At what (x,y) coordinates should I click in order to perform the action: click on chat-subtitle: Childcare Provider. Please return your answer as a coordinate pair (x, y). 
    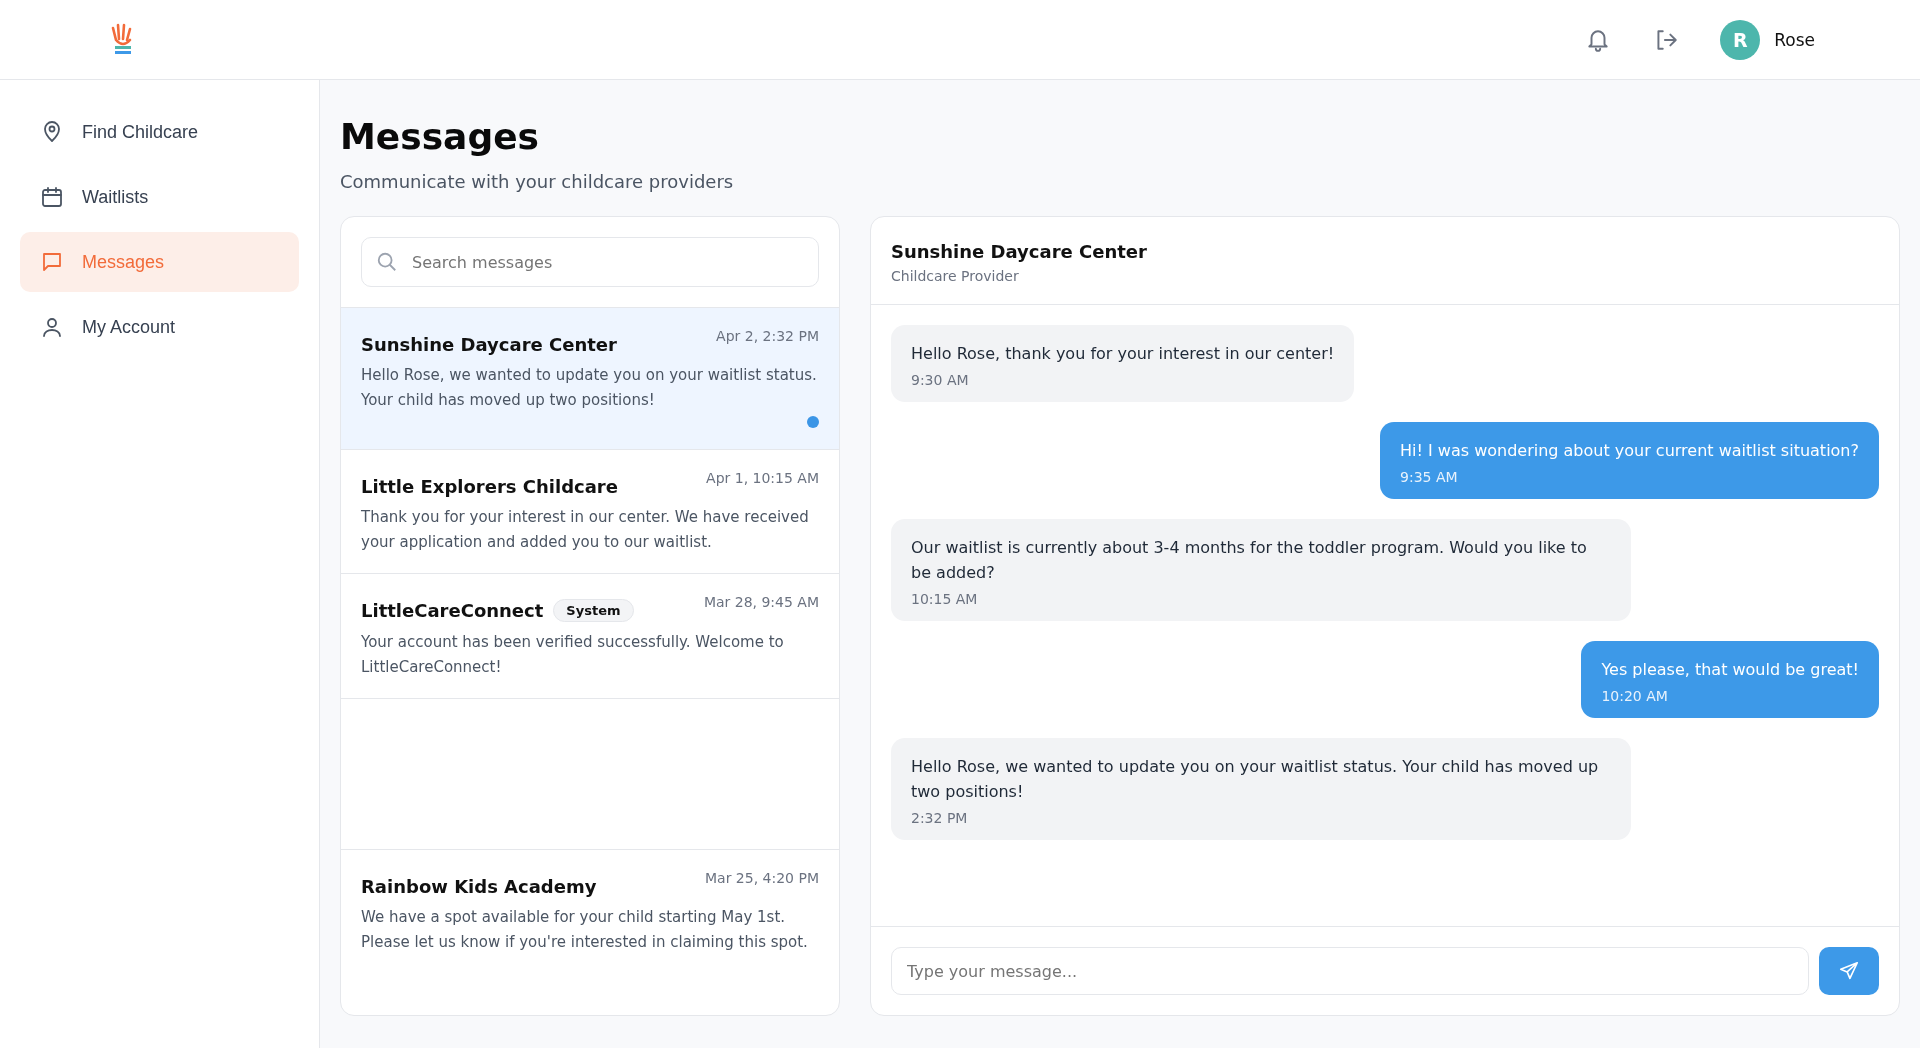
    Looking at the image, I should click on (955, 276).